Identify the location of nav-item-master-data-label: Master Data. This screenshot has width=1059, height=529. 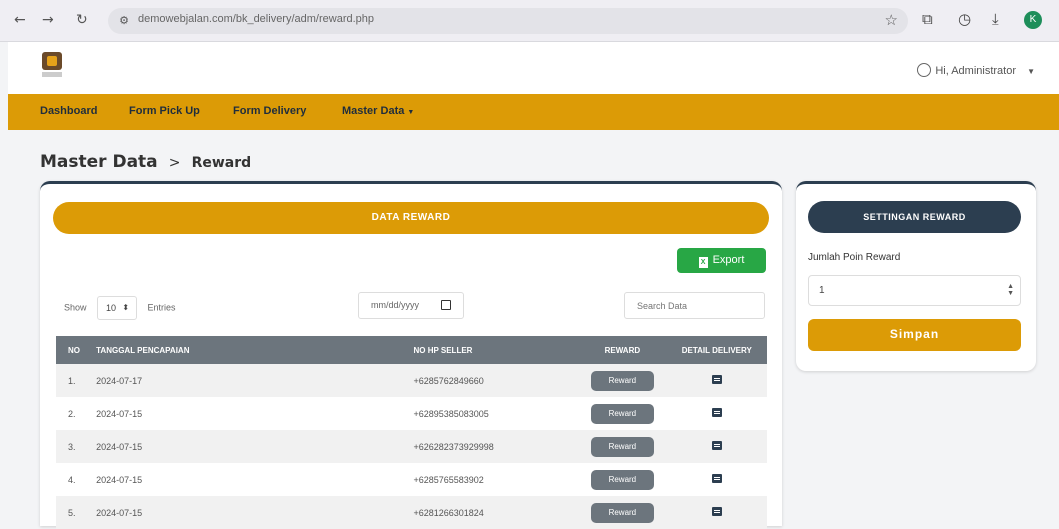
(373, 111).